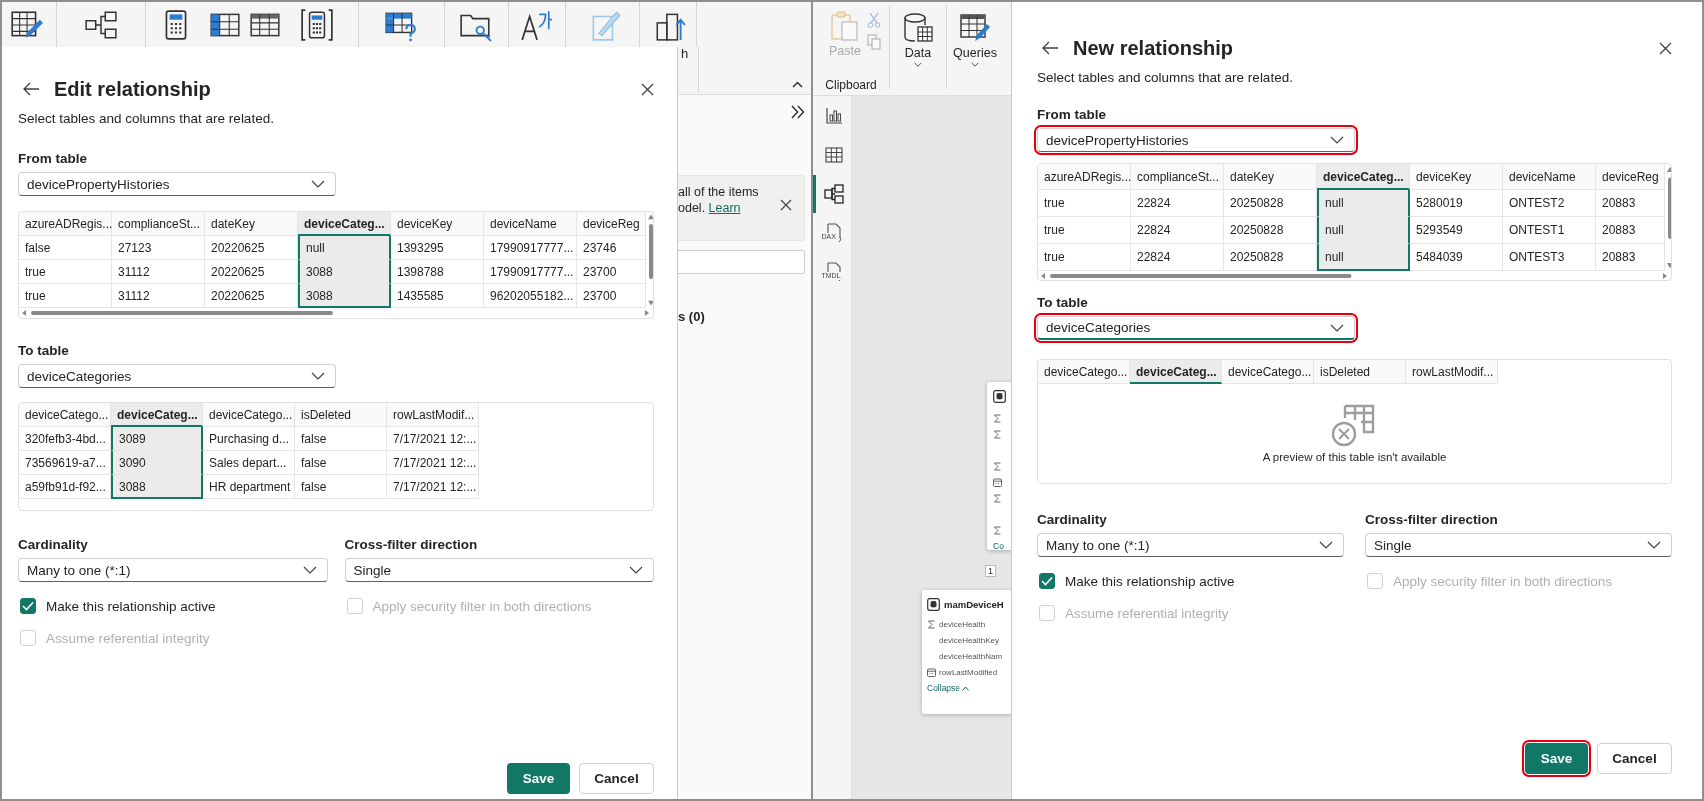 Image resolution: width=1704 pixels, height=801 pixels. I want to click on caret-icon, so click(966, 688).